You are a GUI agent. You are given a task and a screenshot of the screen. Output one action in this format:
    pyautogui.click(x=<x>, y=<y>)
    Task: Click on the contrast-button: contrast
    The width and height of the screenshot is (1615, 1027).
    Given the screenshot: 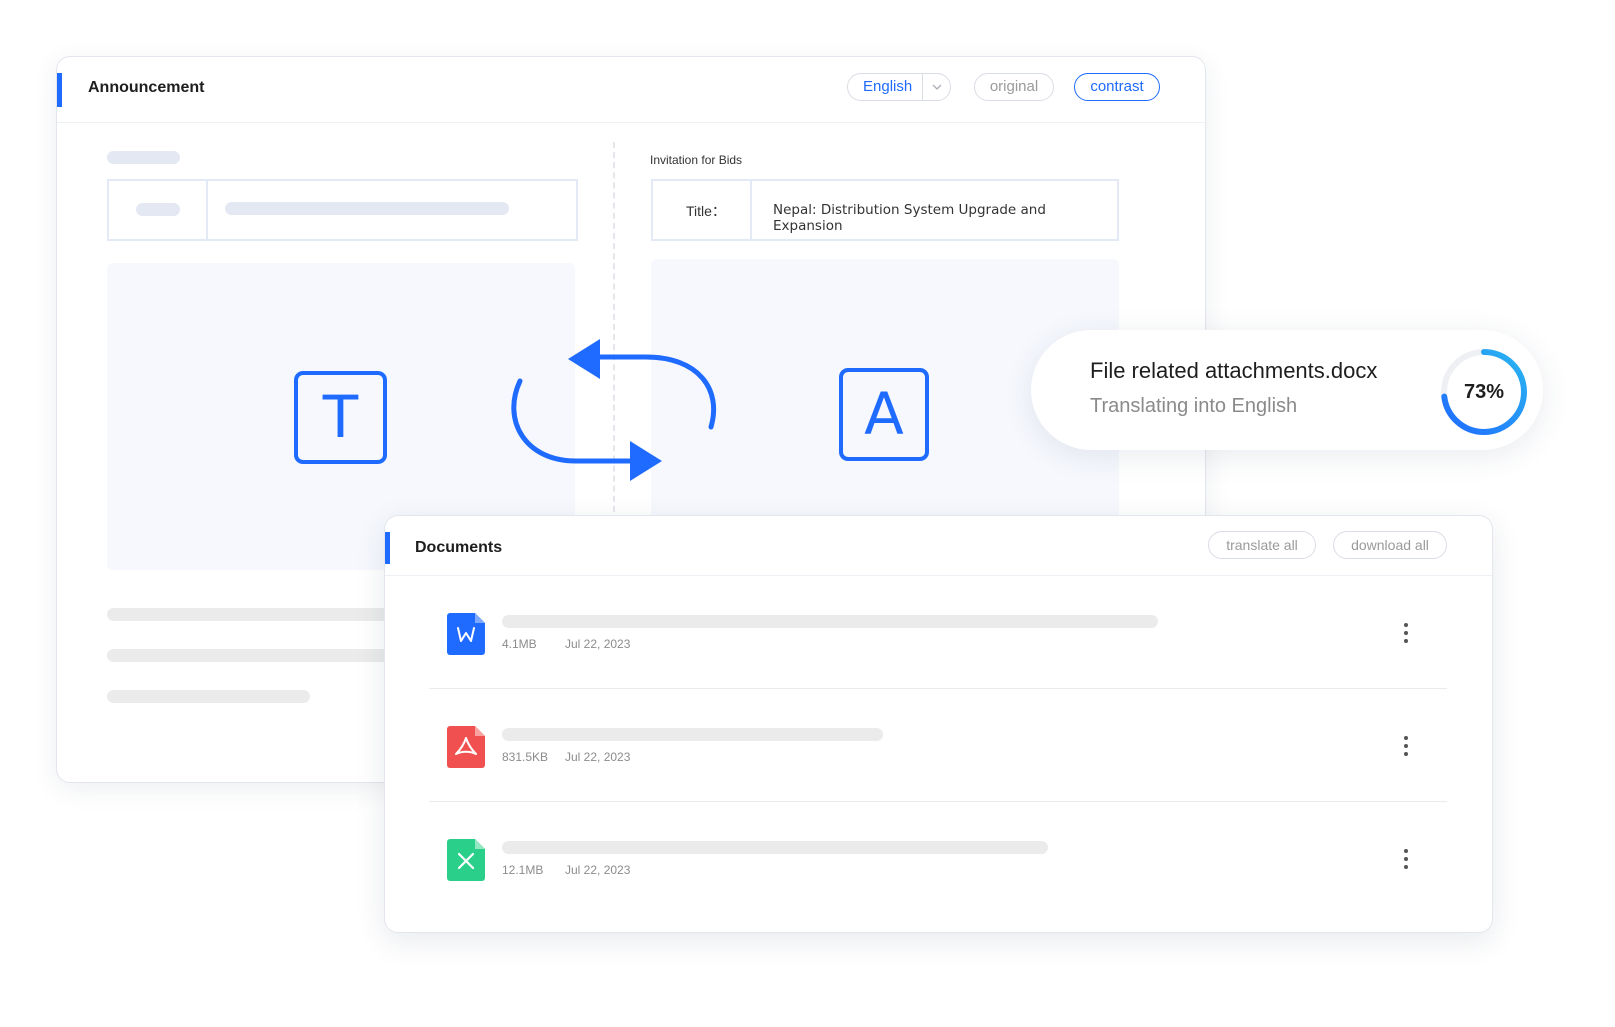 What is the action you would take?
    pyautogui.click(x=1117, y=87)
    